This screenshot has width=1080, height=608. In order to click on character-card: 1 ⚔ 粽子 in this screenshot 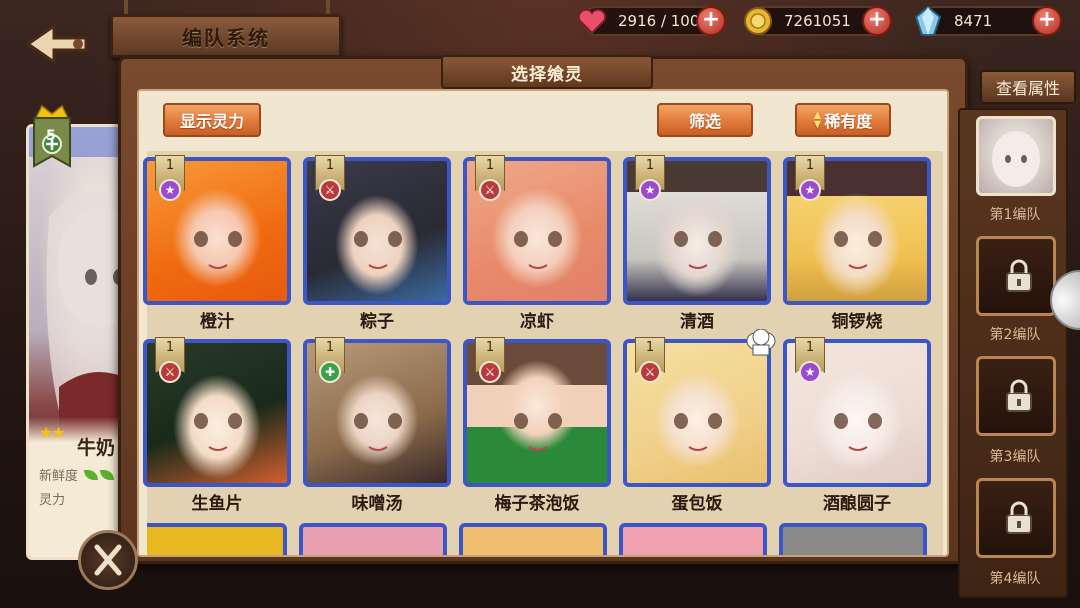, I will do `click(377, 243)`.